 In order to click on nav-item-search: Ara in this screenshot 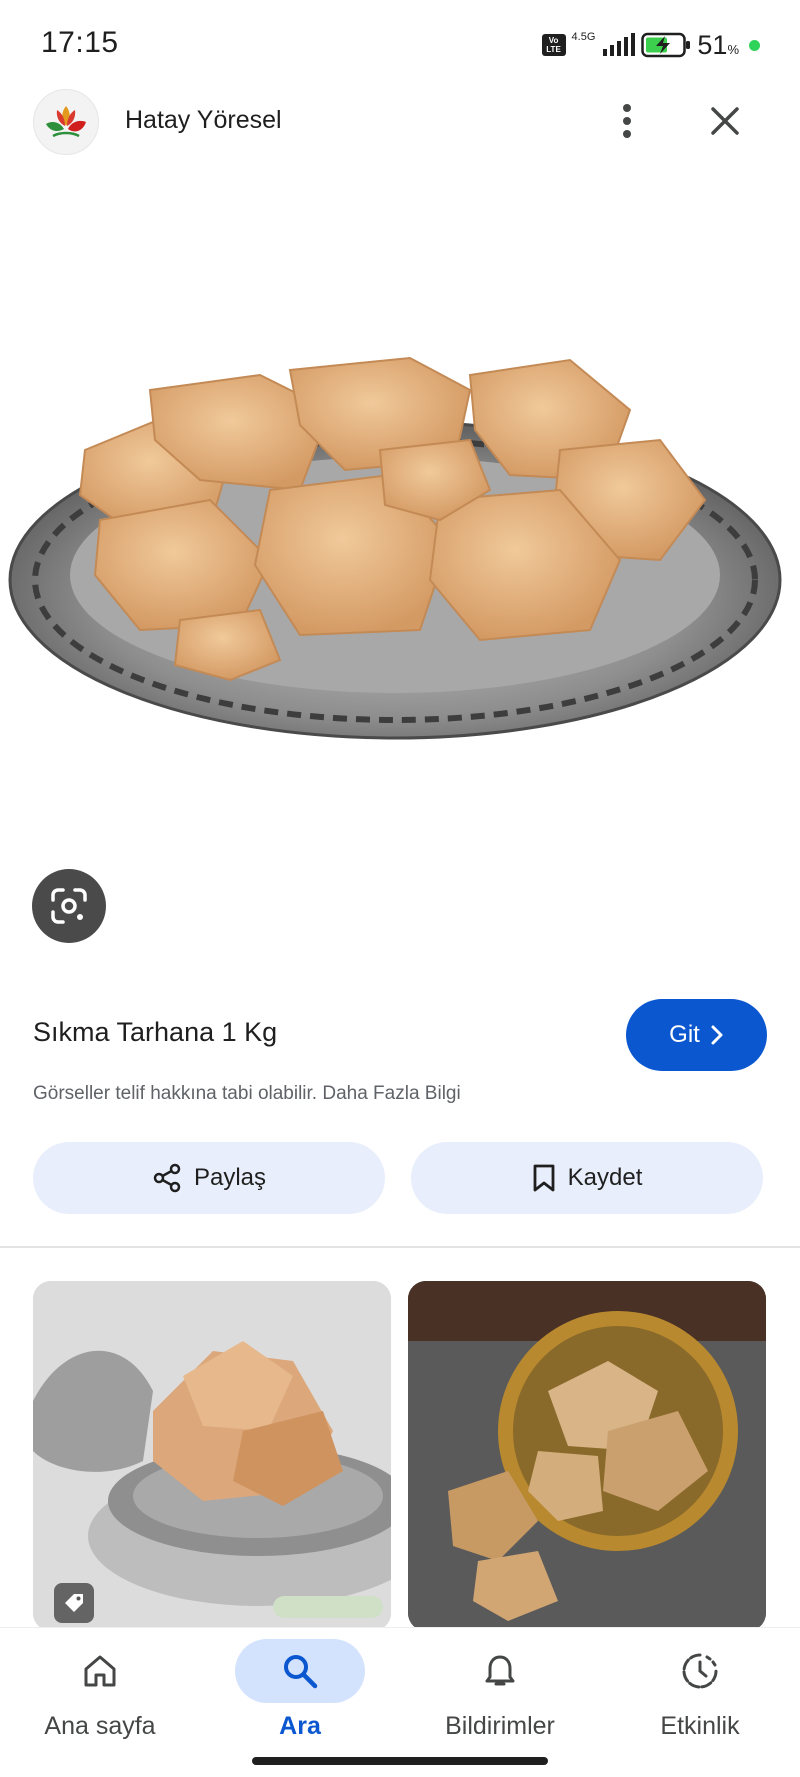, I will do `click(300, 1693)`.